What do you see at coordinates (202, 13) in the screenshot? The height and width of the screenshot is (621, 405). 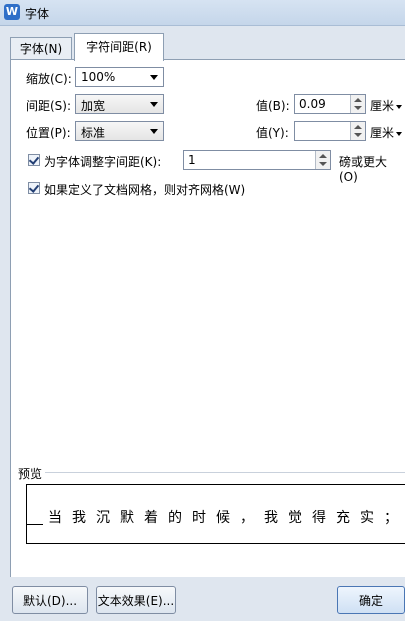 I see `title-bar: W 字体` at bounding box center [202, 13].